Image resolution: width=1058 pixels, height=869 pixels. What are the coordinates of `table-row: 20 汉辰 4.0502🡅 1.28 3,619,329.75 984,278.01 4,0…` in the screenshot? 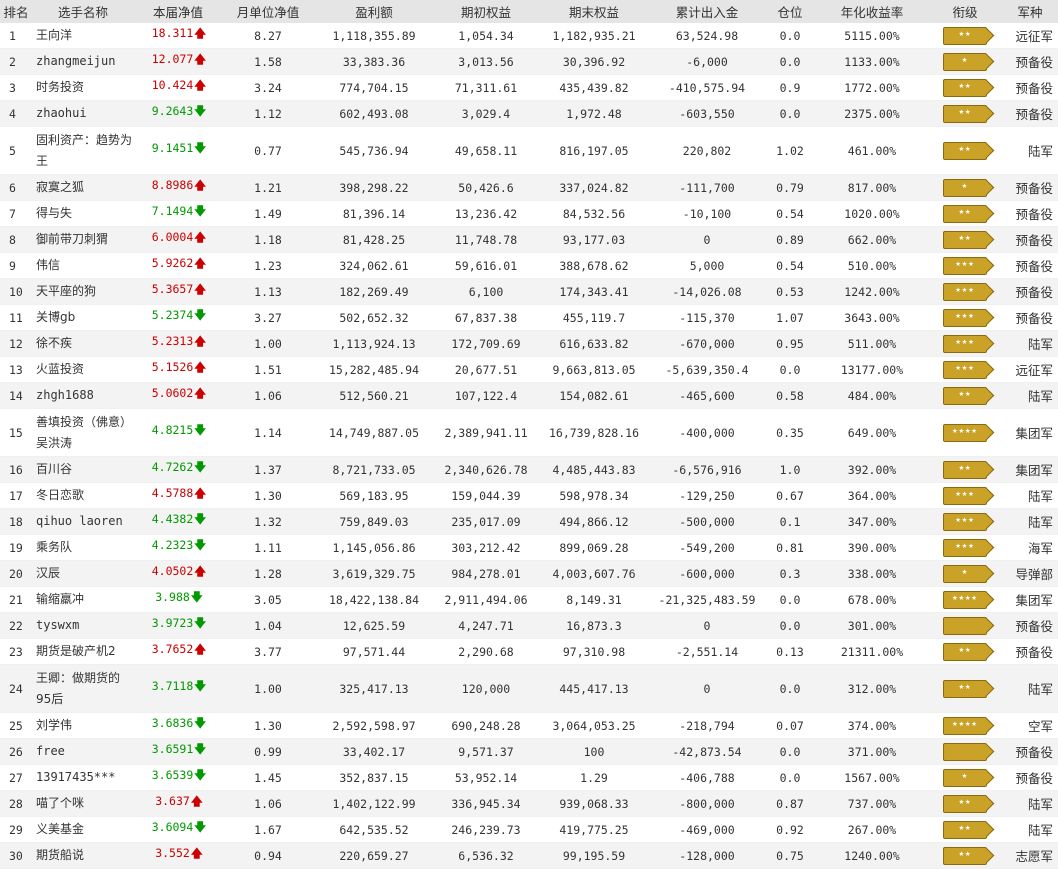 It's located at (529, 573).